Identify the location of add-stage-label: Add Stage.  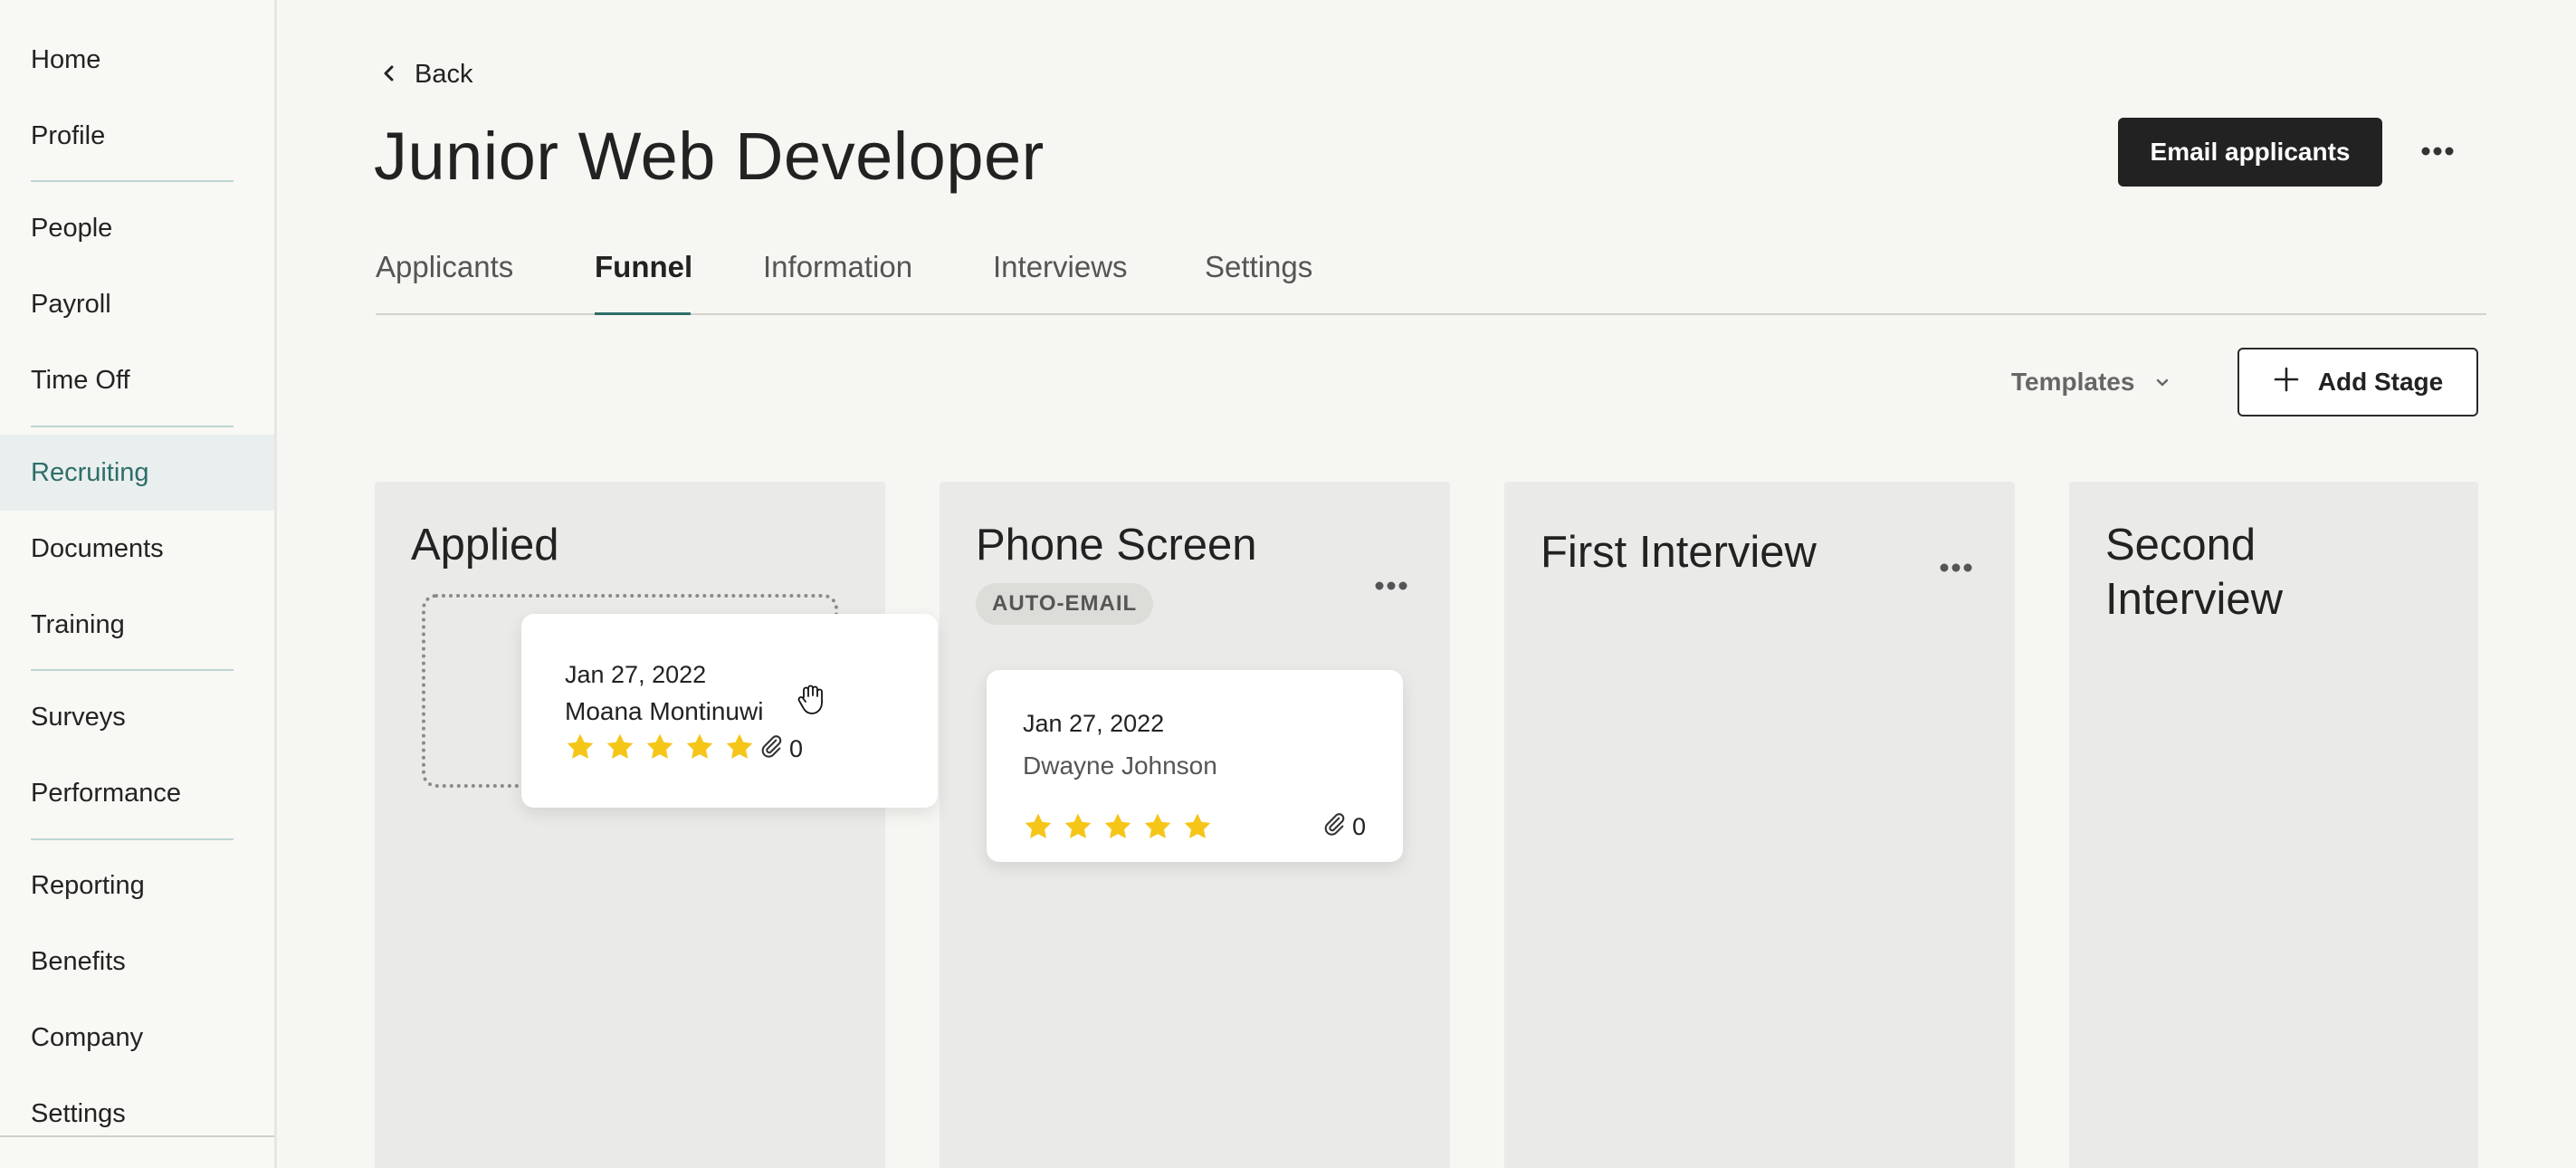
(2381, 382).